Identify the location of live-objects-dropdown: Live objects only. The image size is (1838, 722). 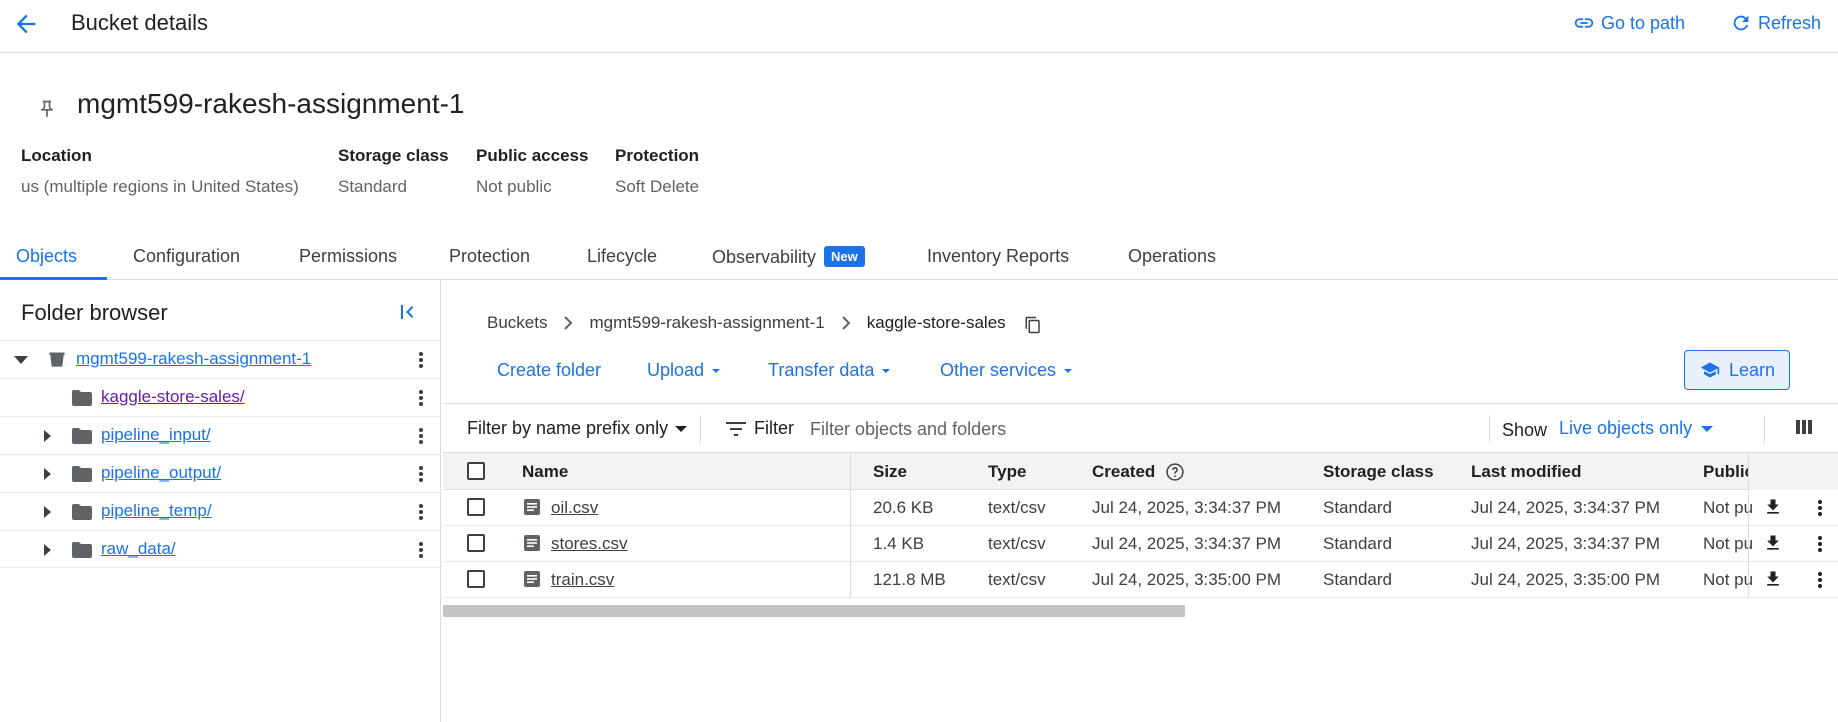
(1636, 428).